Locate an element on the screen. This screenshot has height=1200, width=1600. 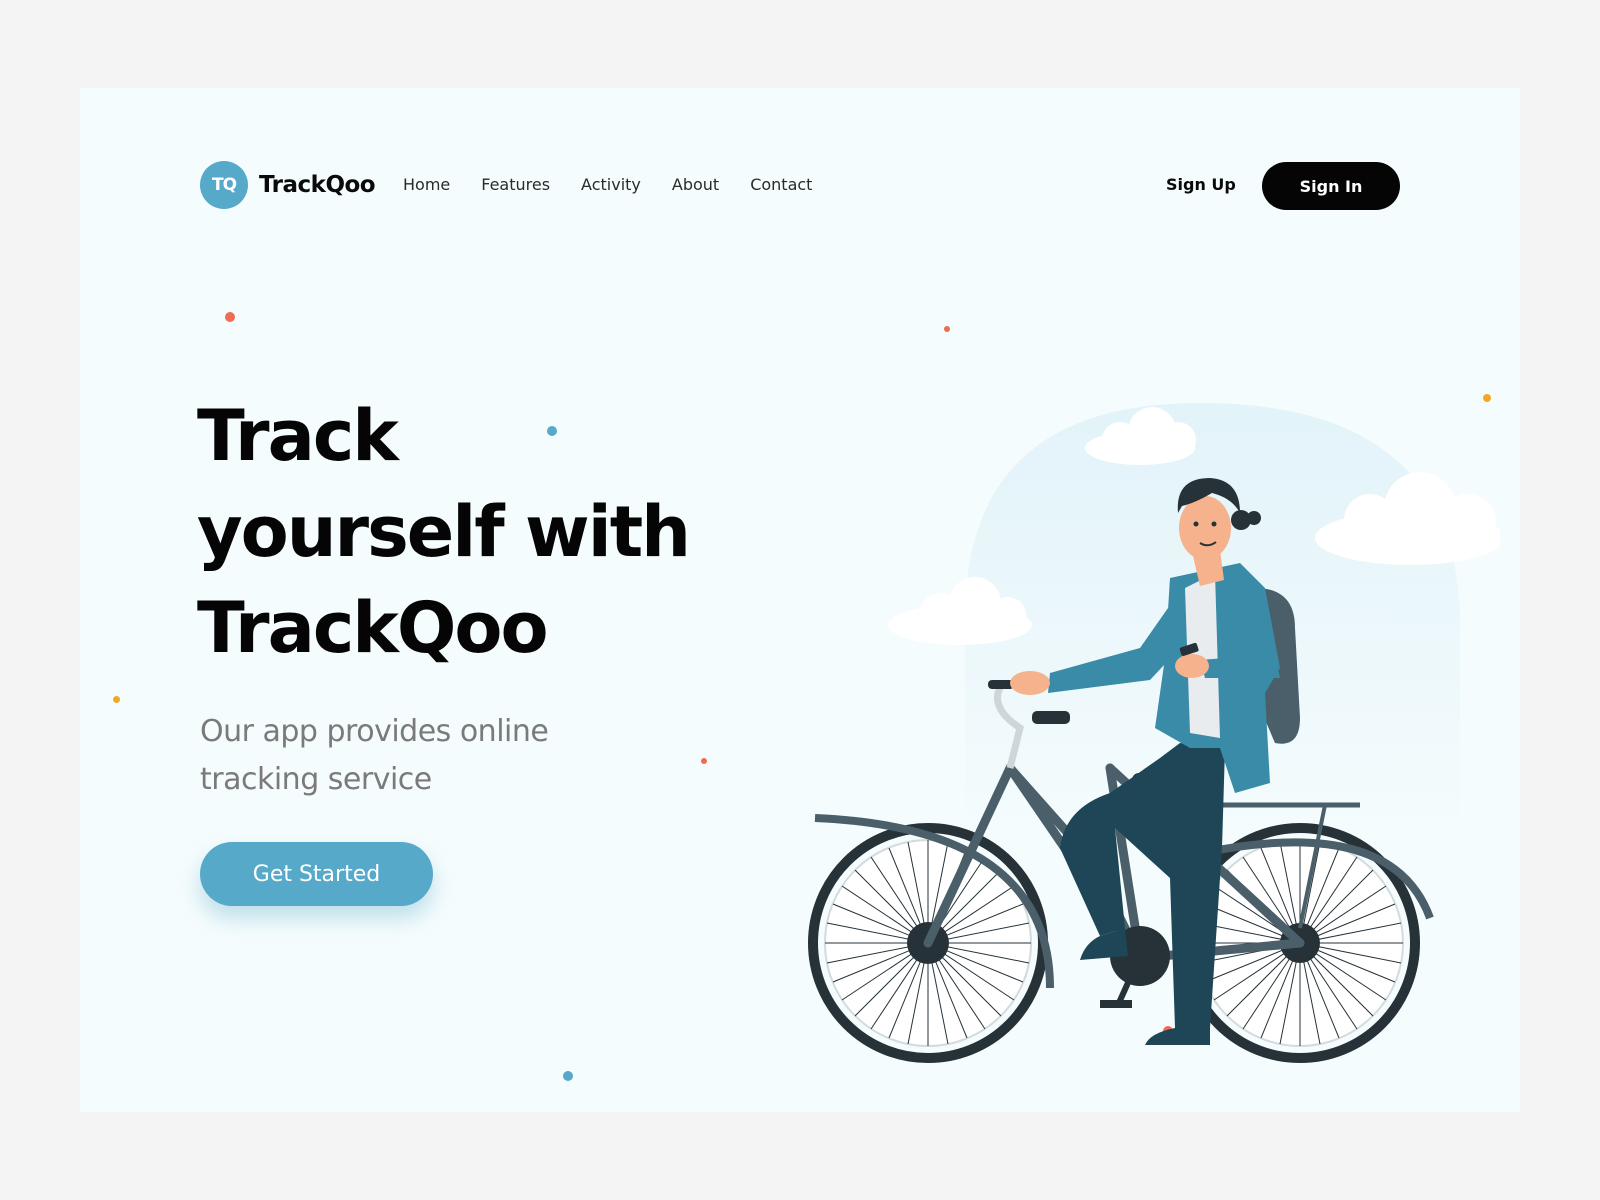
hero-subtitle: Our app provides online tracking service is located at coordinates (410, 756).